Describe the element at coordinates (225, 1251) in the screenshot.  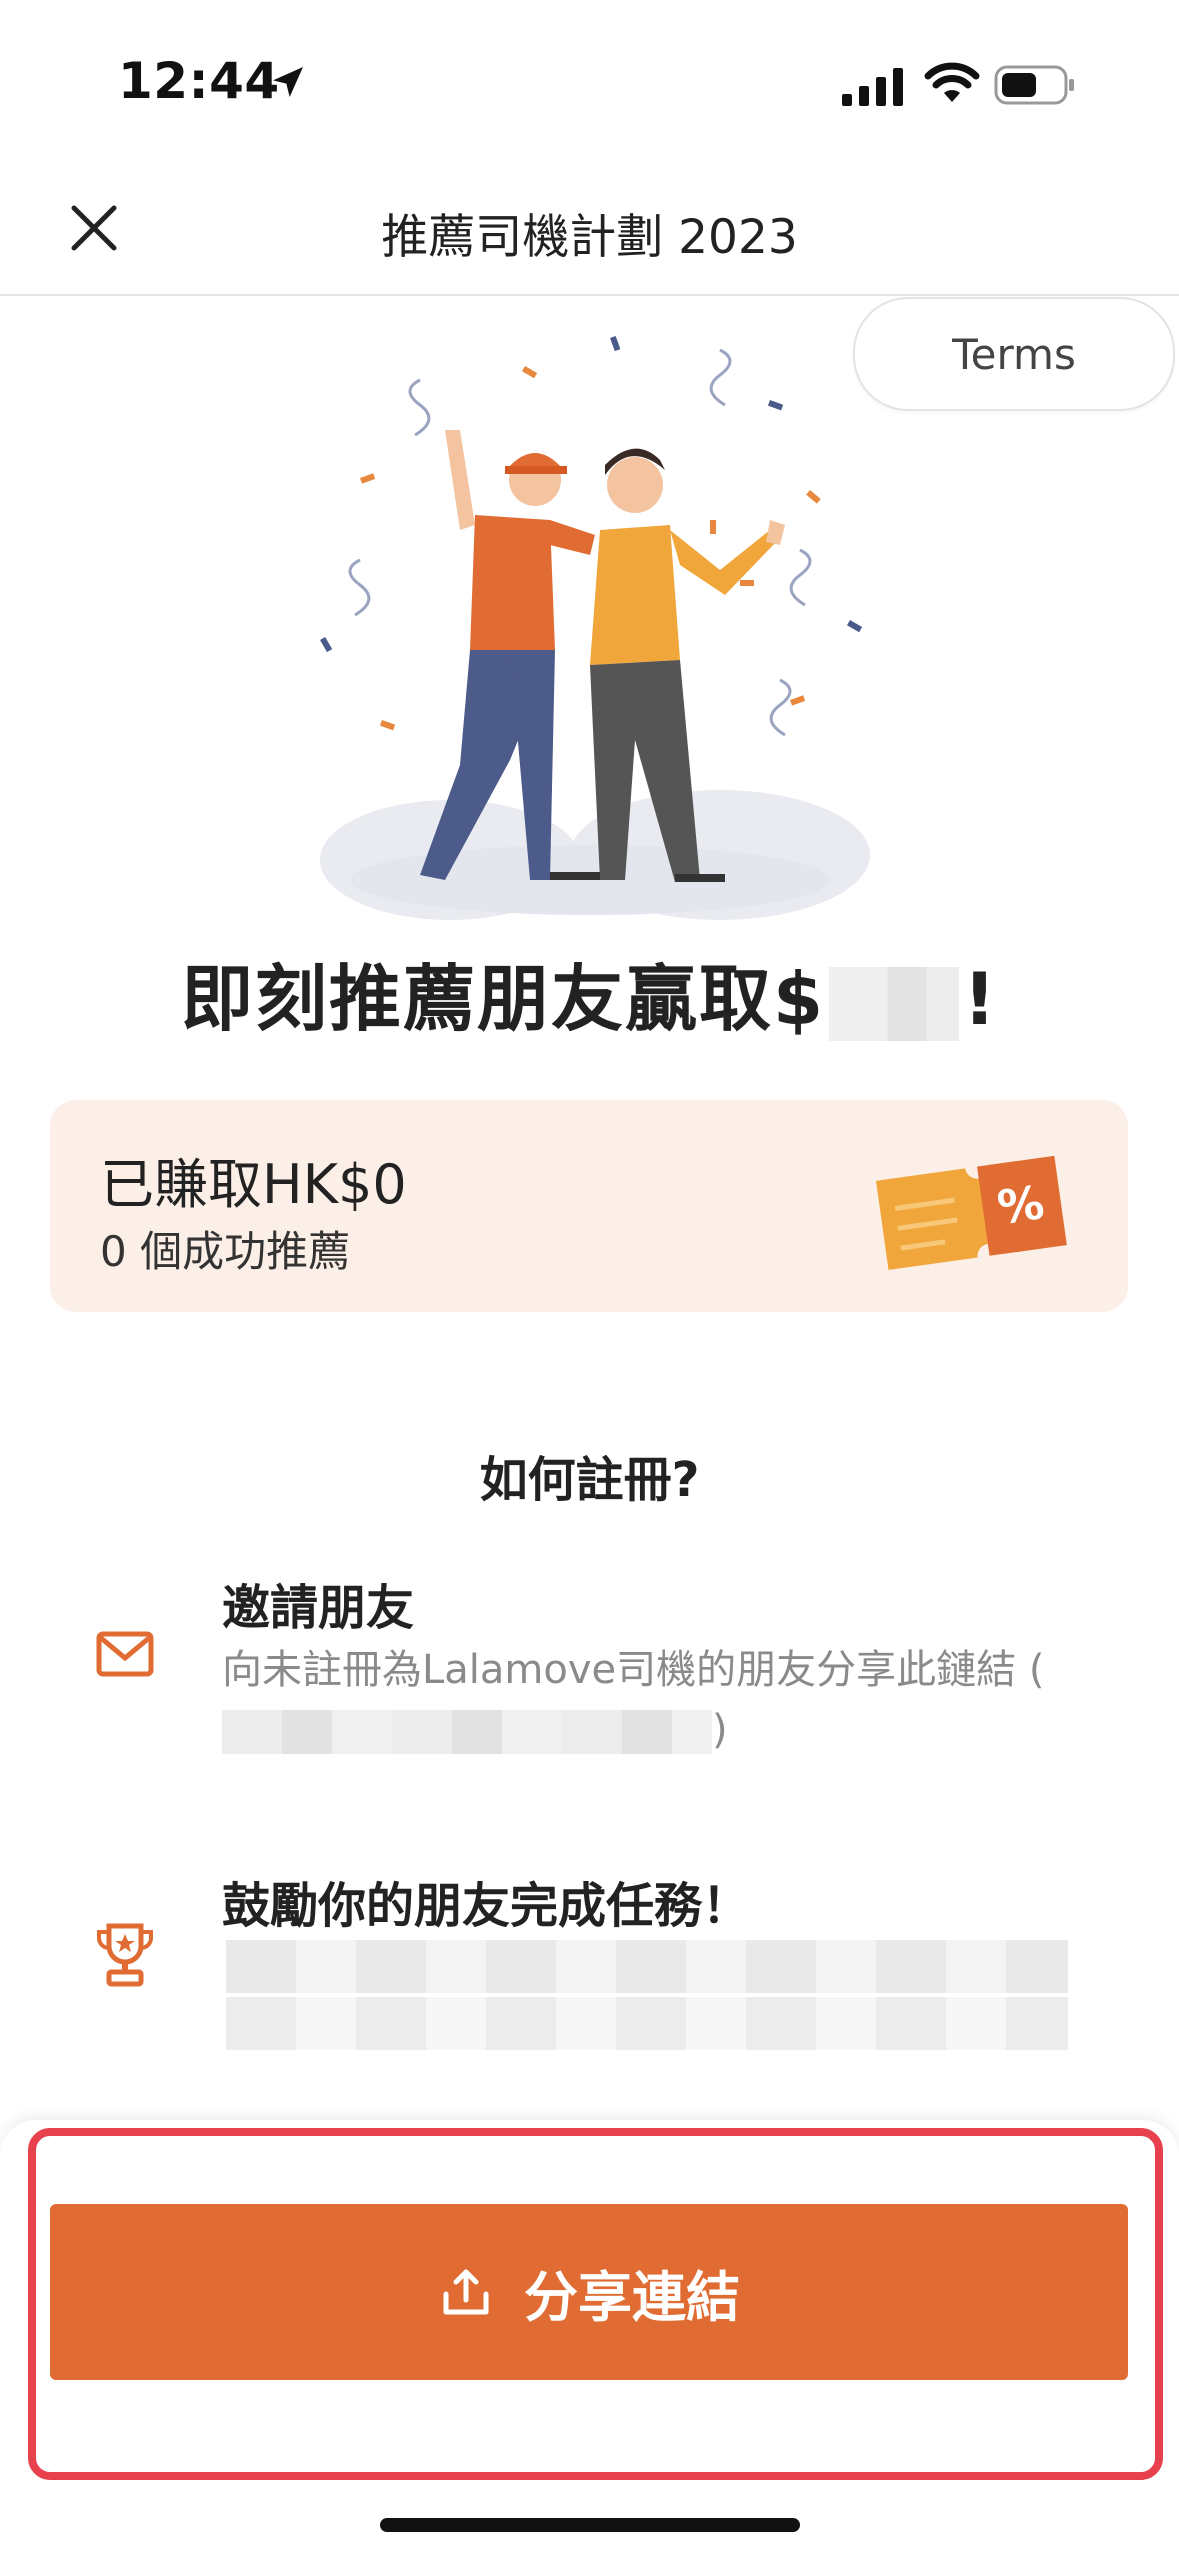
I see `referral-count: 0 個成功推薦` at that location.